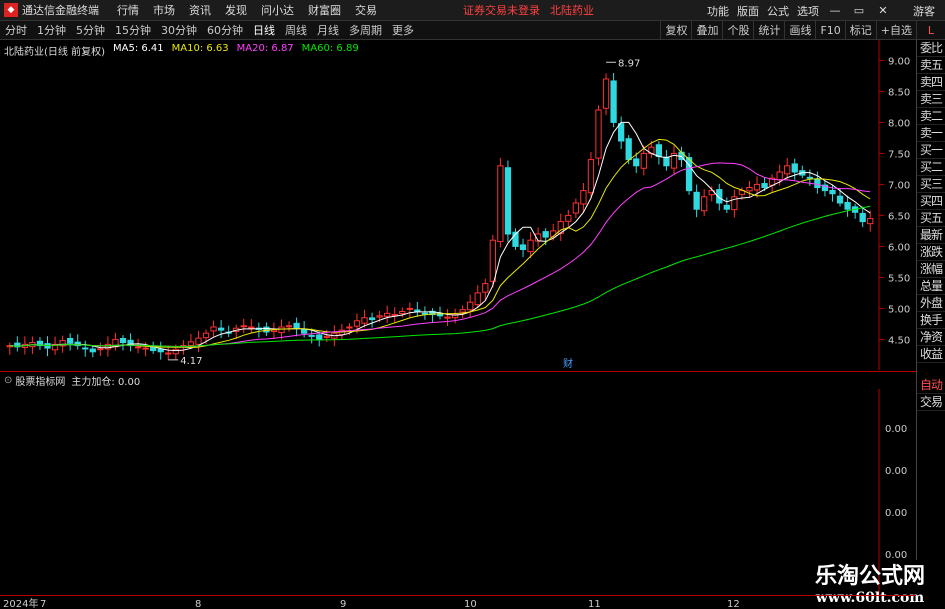  I want to click on menu-wenxiaoda: 问小达, so click(277, 10).